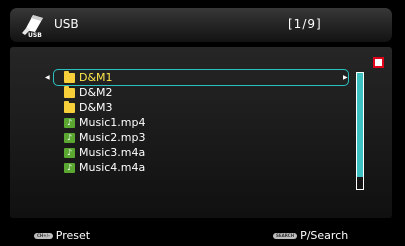  What do you see at coordinates (112, 137) in the screenshot?
I see `list-item-label: Music2.mp3` at bounding box center [112, 137].